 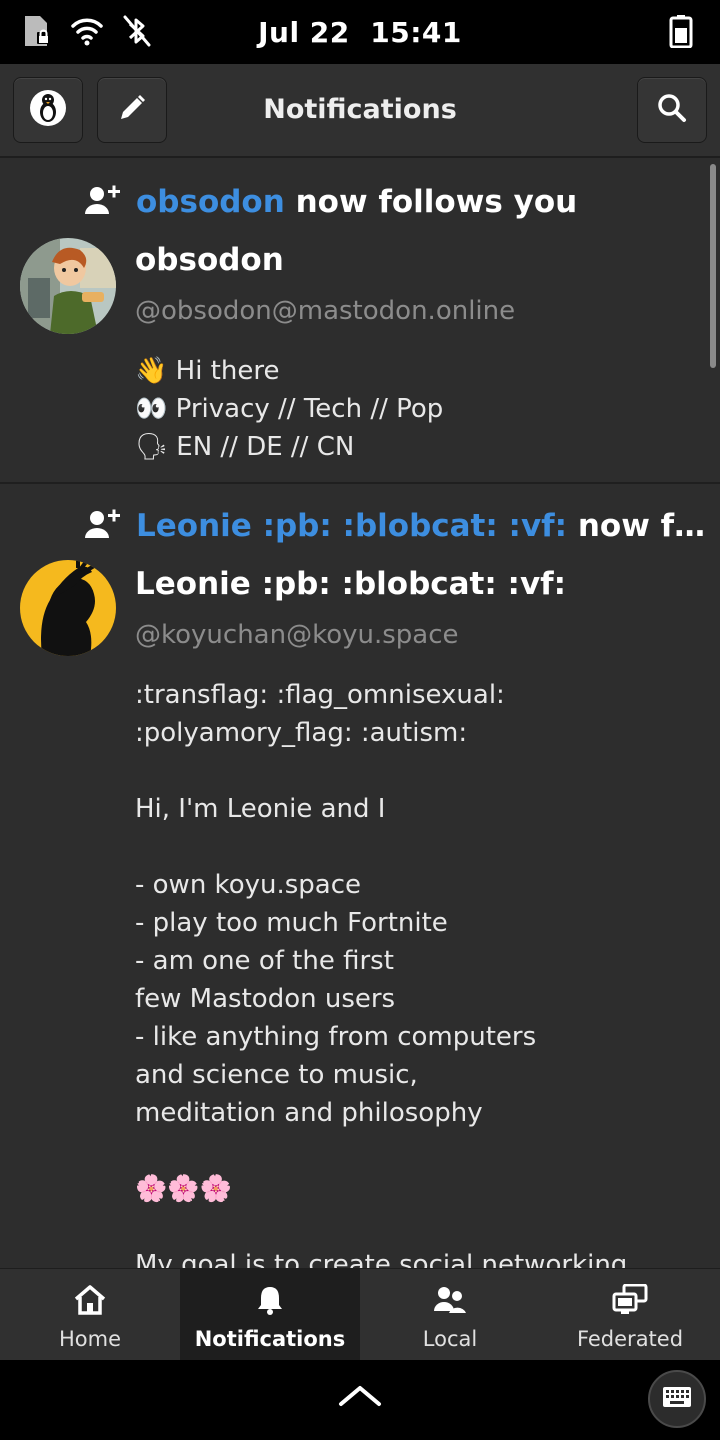 I want to click on page-title: Notifications, so click(x=360, y=109).